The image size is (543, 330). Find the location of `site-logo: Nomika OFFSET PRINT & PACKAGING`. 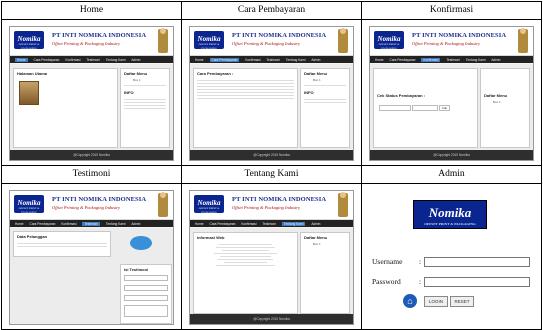

site-logo: Nomika OFFSET PRINT & PACKAGING is located at coordinates (29, 40).